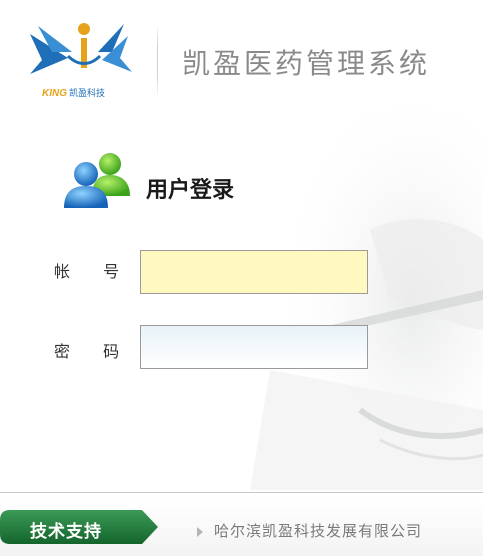 This screenshot has height=556, width=483. I want to click on logo-text: KING 凯盈科技, so click(73, 92).